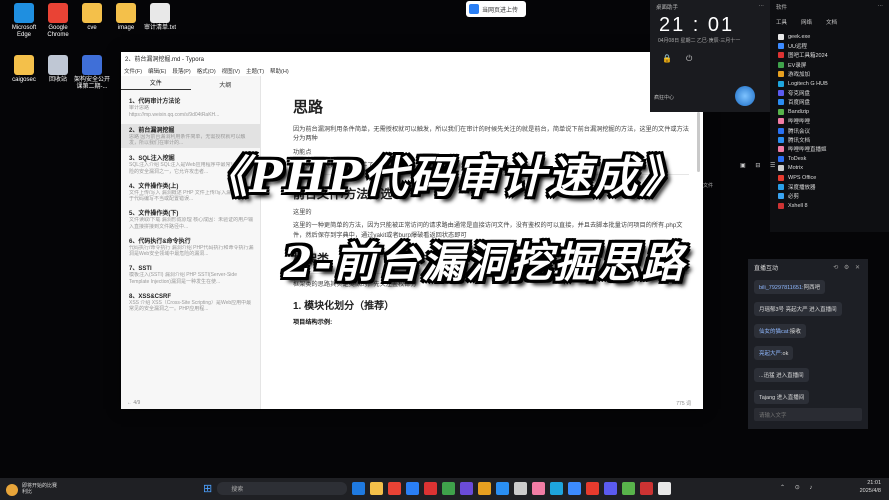  What do you see at coordinates (152, 130) in the screenshot?
I see `outline-heading: 2、前台漏洞挖掘` at bounding box center [152, 130].